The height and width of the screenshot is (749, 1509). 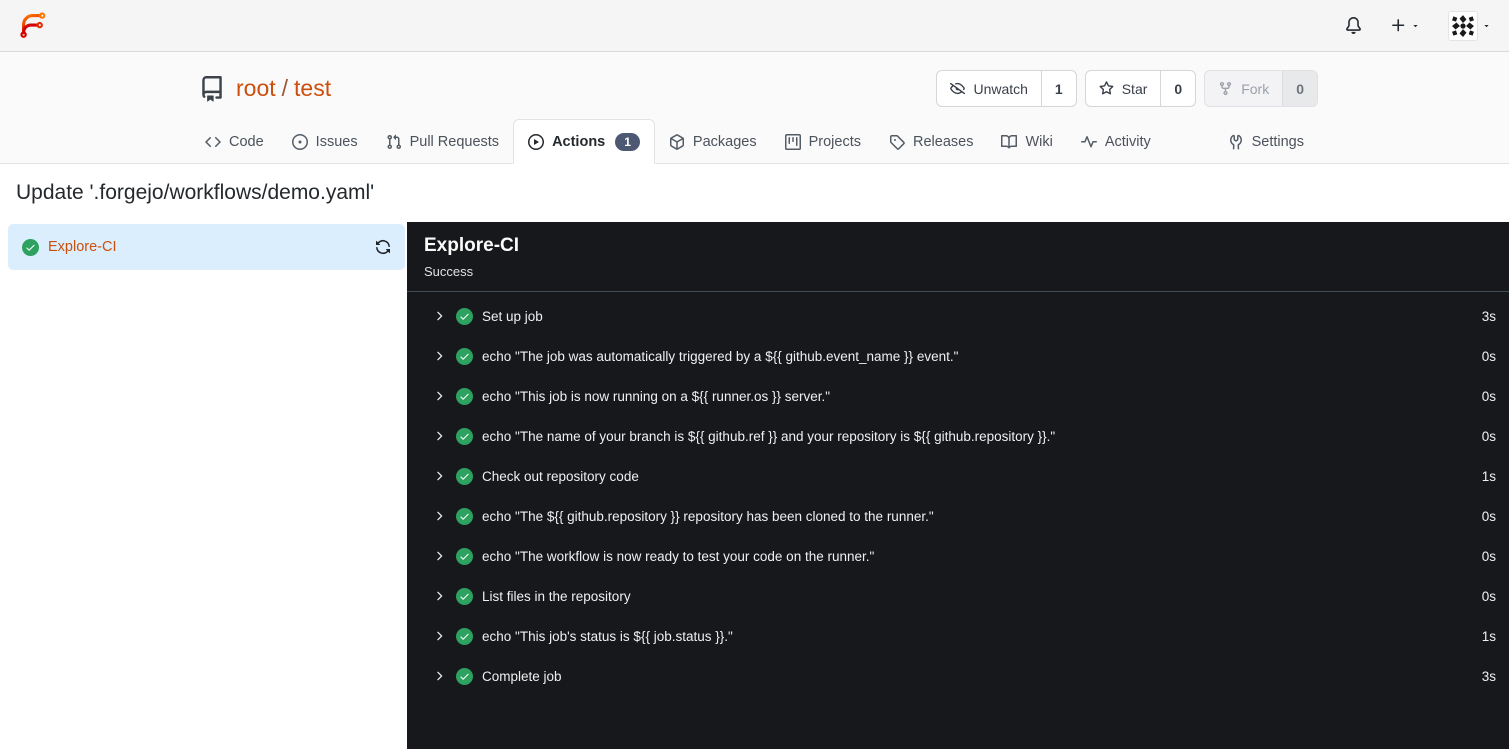 I want to click on tab-releases: Releases, so click(x=931, y=141).